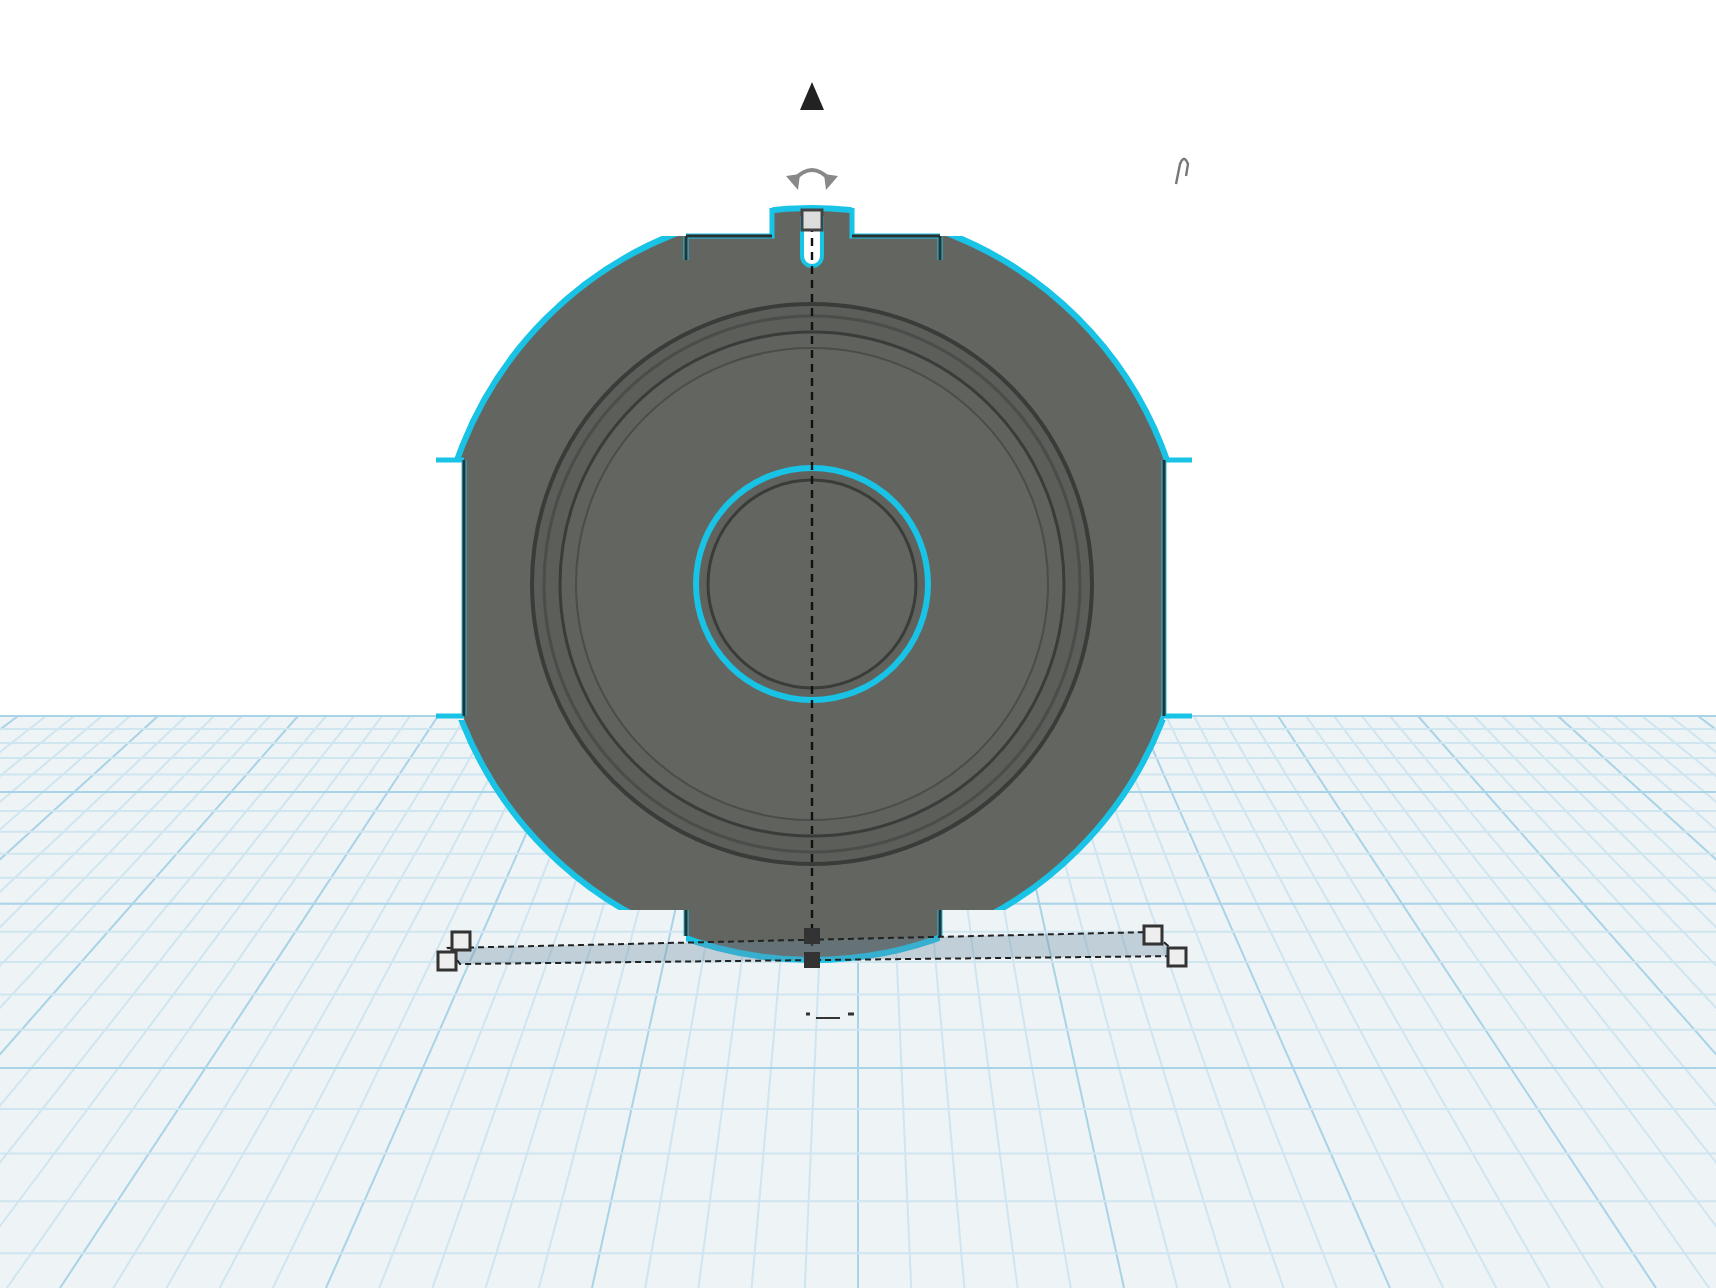 The image size is (1716, 1288). What do you see at coordinates (812, 96) in the screenshot?
I see `lift-arrow-icon` at bounding box center [812, 96].